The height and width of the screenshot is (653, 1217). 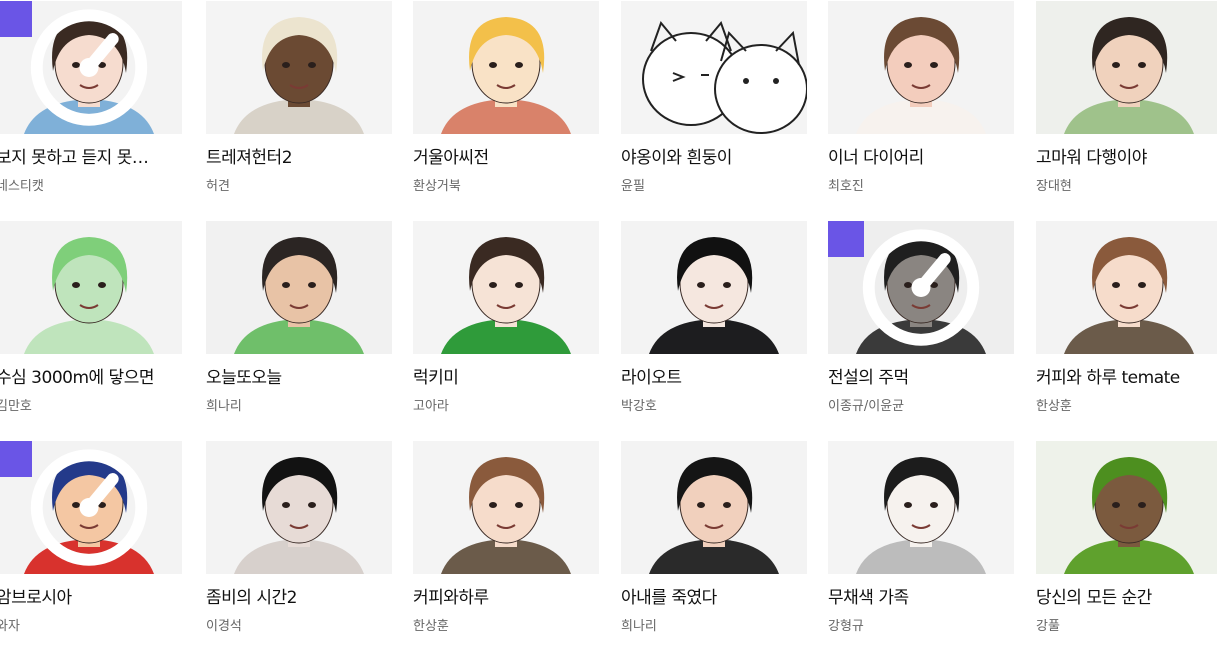 I want to click on webtoon-author: 강풀, so click(x=1048, y=626).